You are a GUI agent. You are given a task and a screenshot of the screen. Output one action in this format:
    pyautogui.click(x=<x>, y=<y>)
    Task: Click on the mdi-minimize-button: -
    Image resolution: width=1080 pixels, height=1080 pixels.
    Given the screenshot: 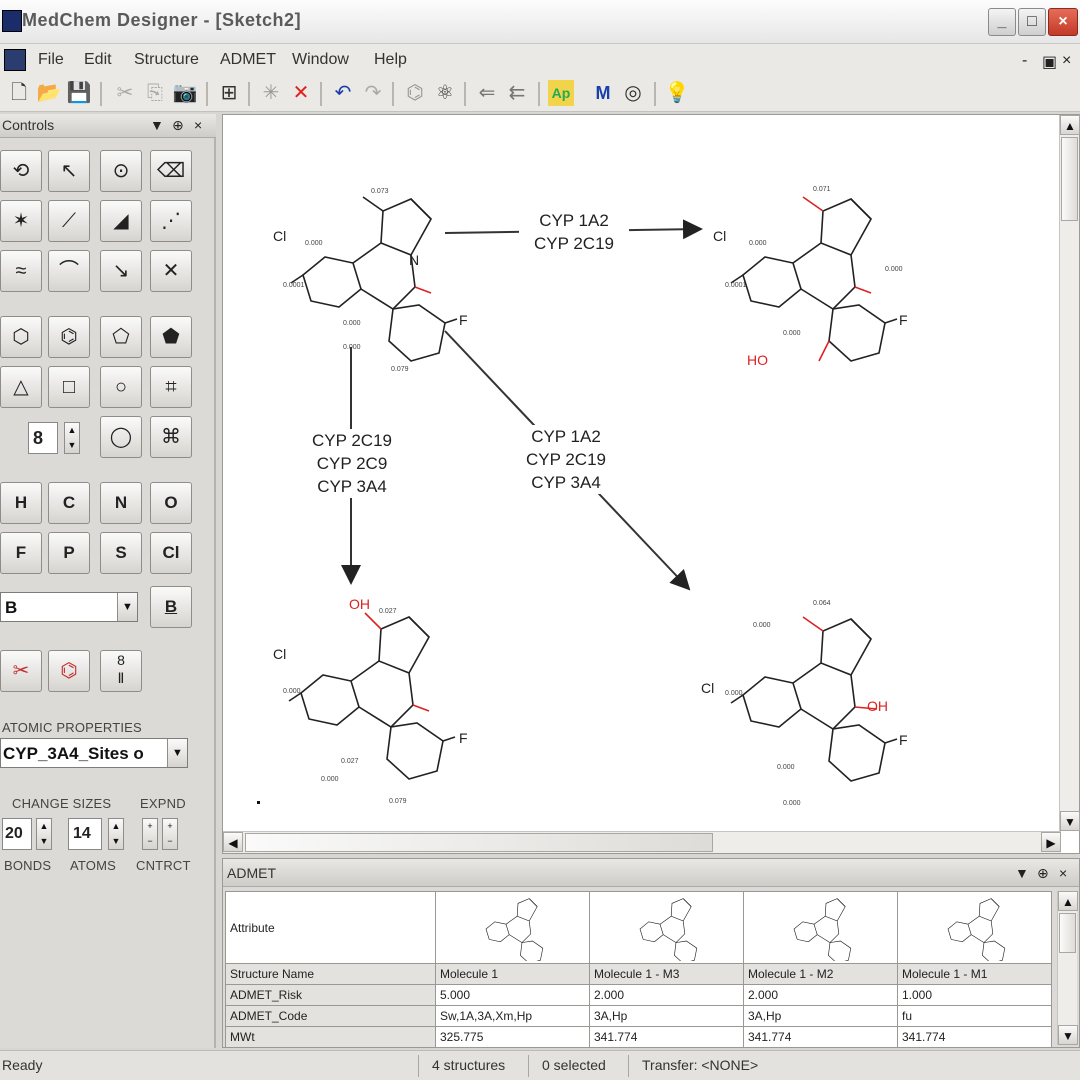 What is the action you would take?
    pyautogui.click(x=1024, y=61)
    